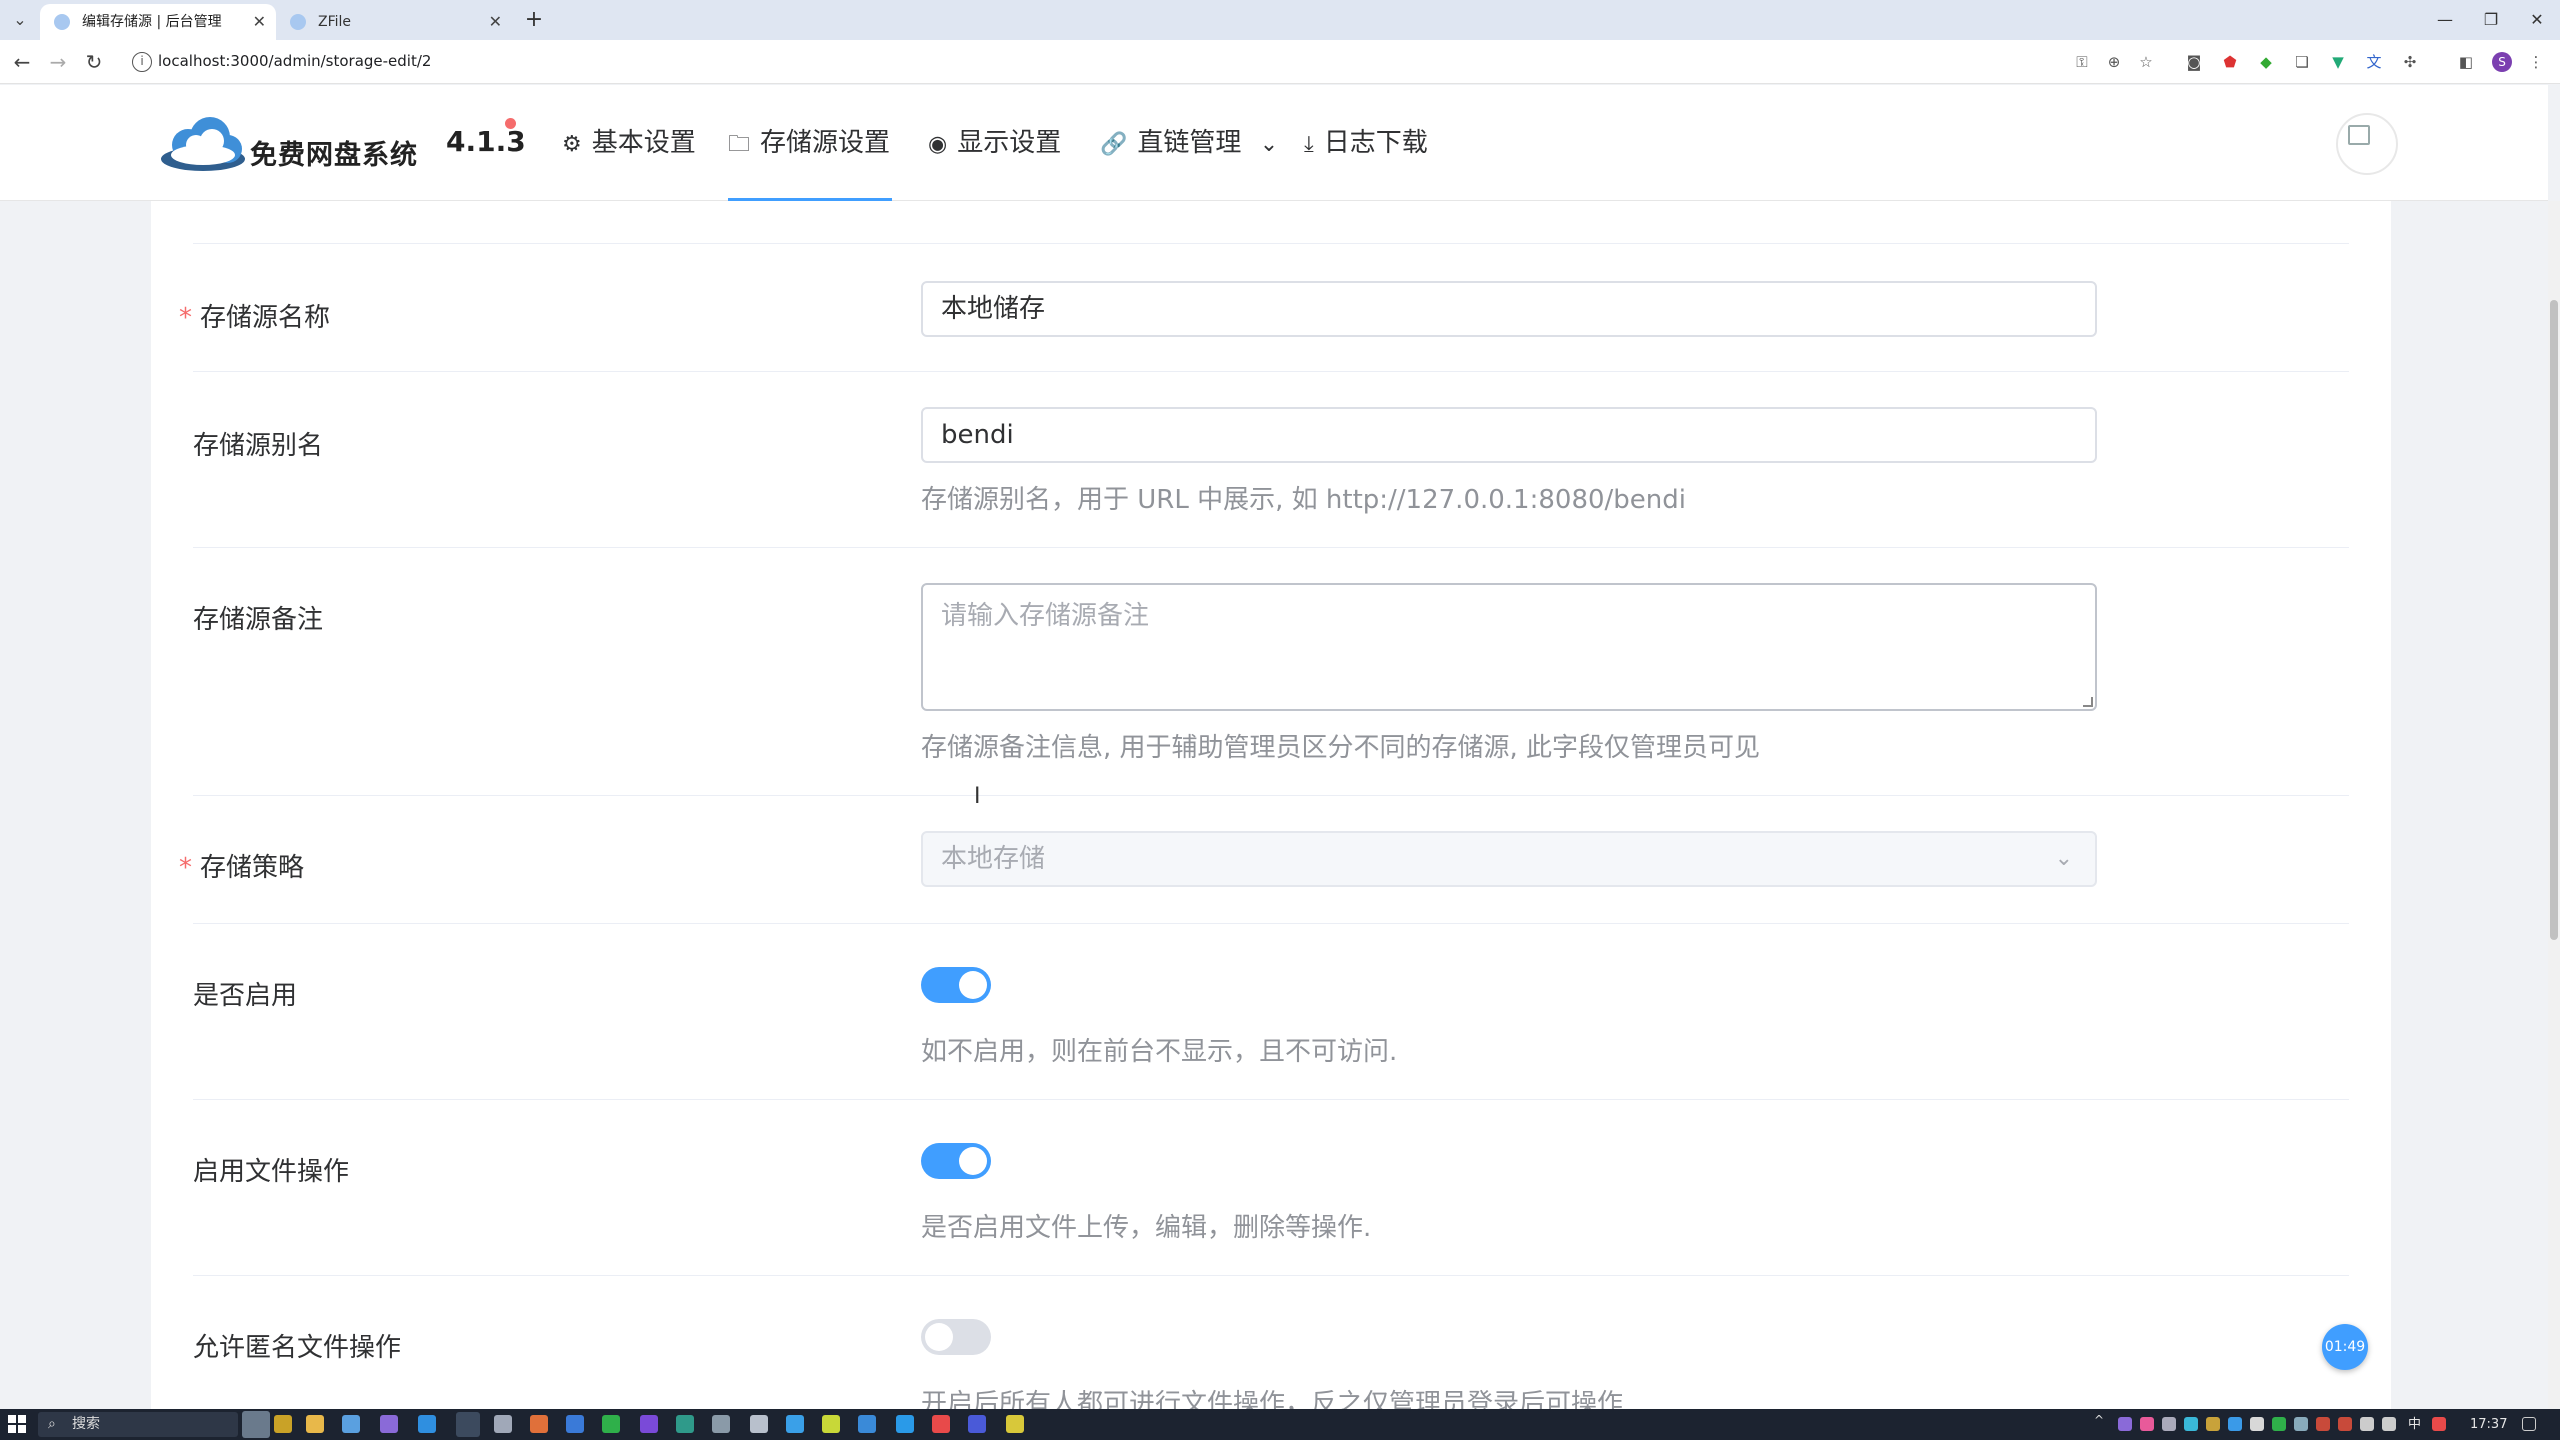  I want to click on storage-type-select: 本地存储 ⌄, so click(1509, 859).